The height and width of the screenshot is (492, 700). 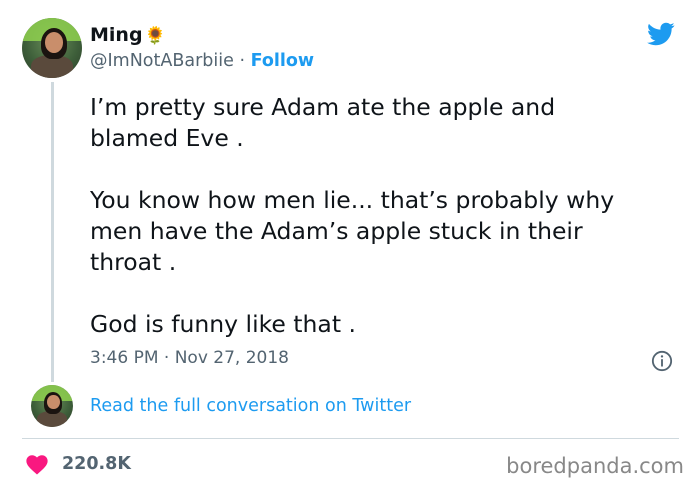 I want to click on conversation-avatar, so click(x=52, y=406).